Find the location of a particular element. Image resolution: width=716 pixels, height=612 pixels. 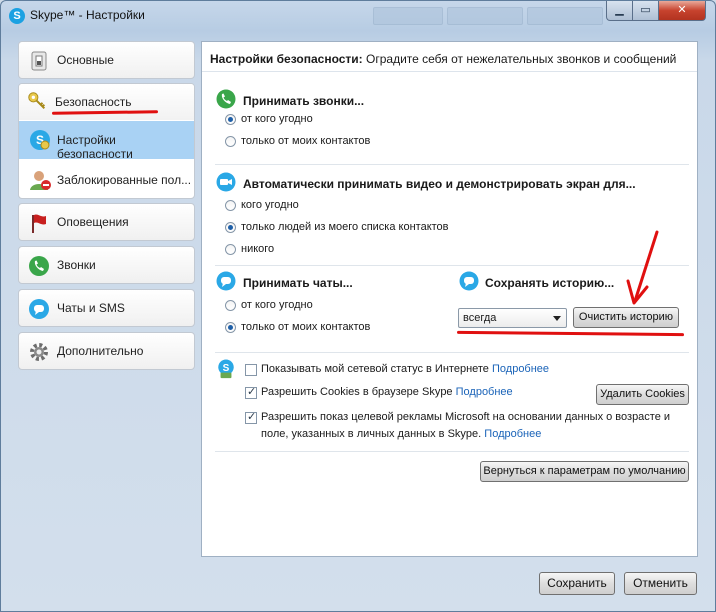

history-duration-value: всегда is located at coordinates (480, 318).